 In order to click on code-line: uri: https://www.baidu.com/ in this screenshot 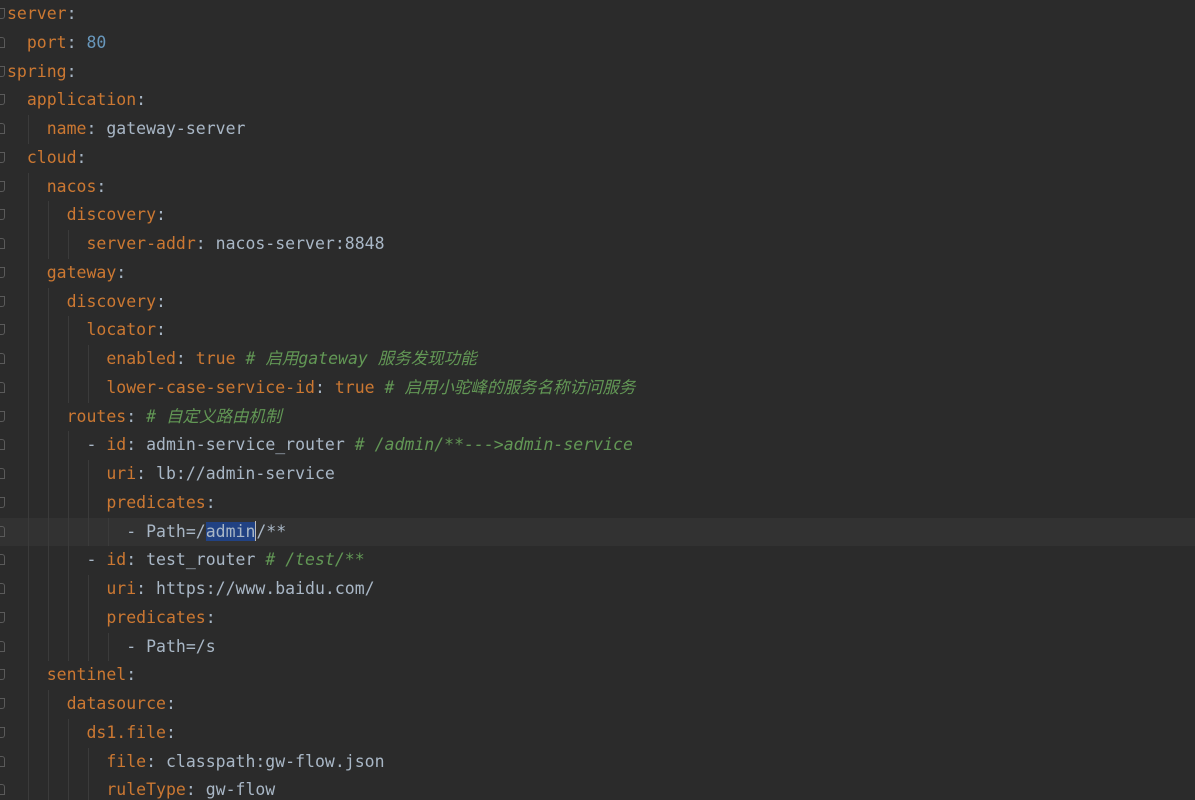, I will do `click(597, 589)`.